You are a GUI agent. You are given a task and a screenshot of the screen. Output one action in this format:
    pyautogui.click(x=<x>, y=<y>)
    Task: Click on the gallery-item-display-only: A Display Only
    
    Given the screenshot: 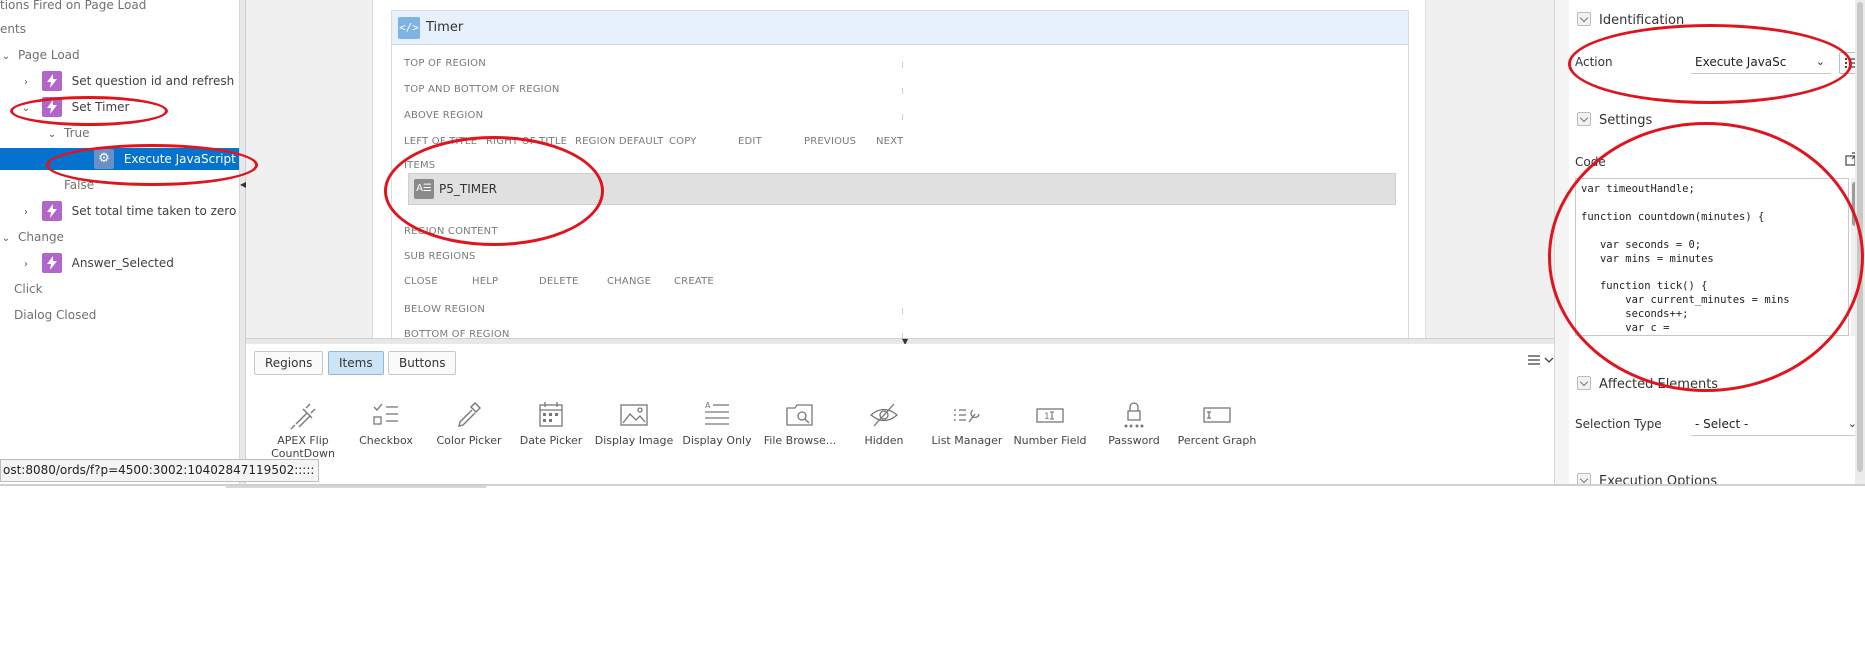 What is the action you would take?
    pyautogui.click(x=717, y=423)
    